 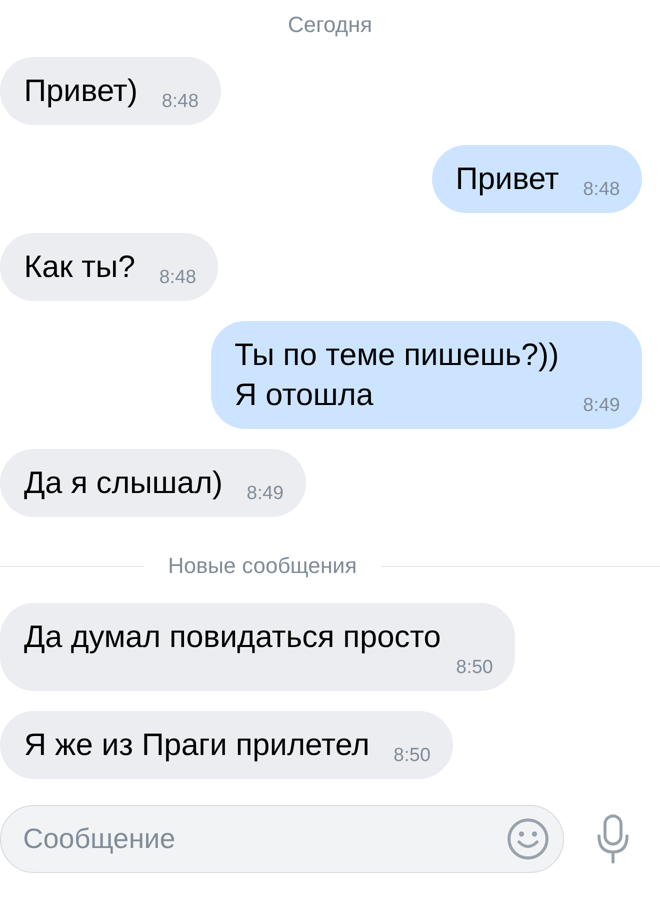 I want to click on message-text: Да думал повидаться просто, so click(x=232, y=637).